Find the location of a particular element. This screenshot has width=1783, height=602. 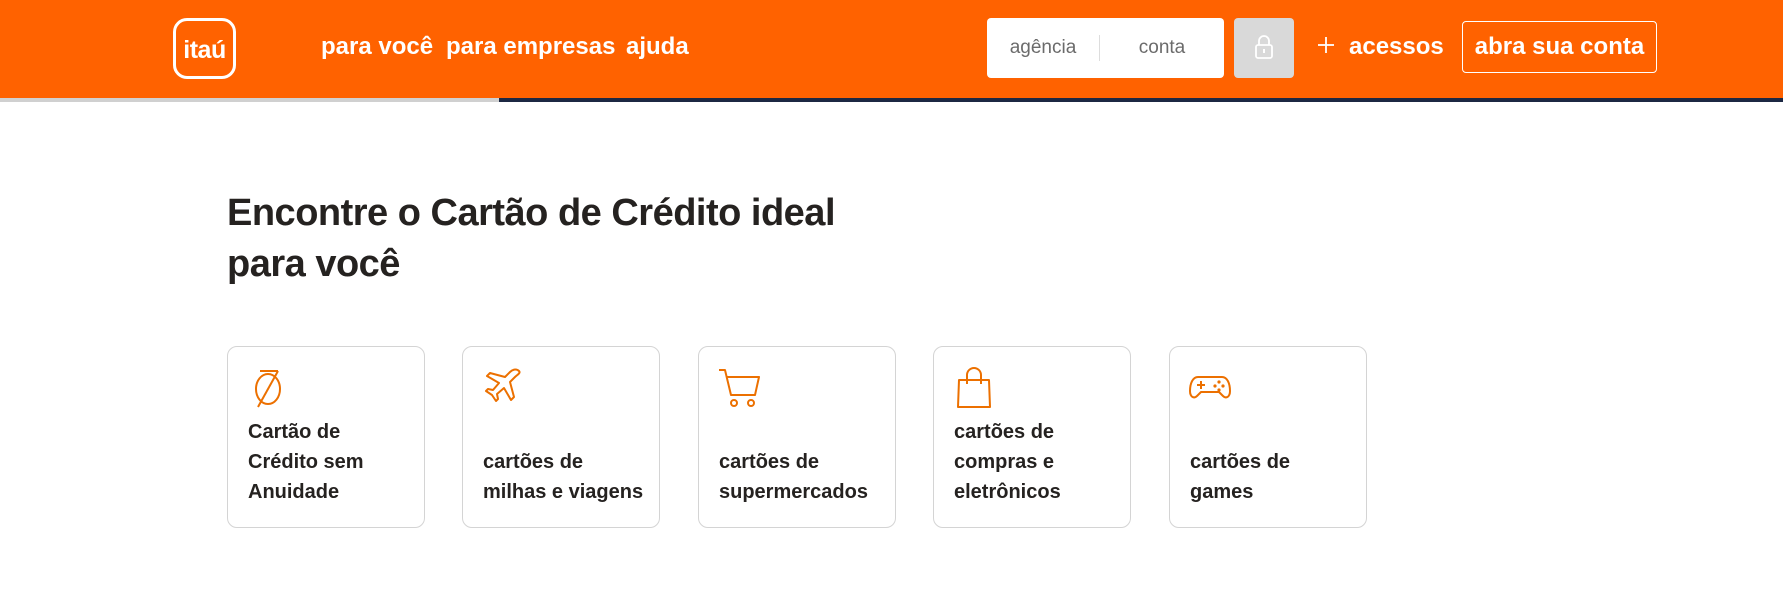

card-label: cartões de games is located at coordinates (1272, 477).